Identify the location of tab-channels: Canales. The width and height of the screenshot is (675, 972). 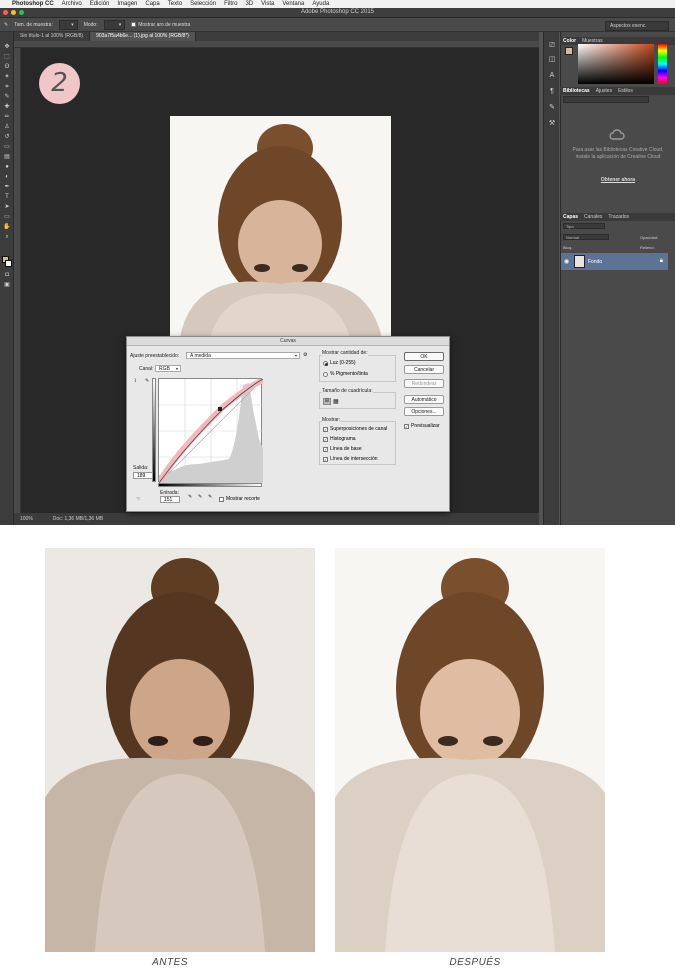
(593, 217).